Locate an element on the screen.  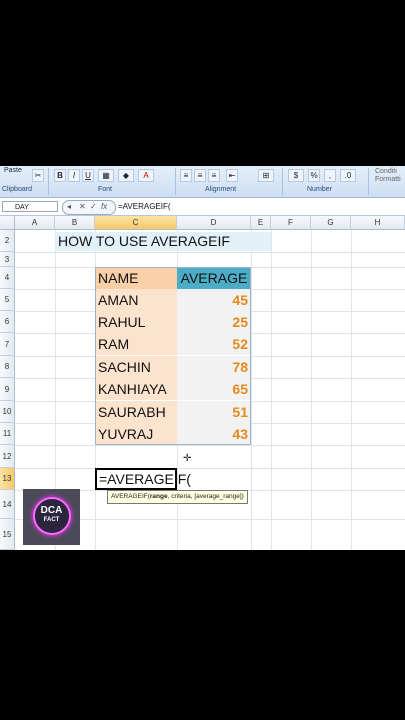
average-cell: 52 is located at coordinates (214, 344).